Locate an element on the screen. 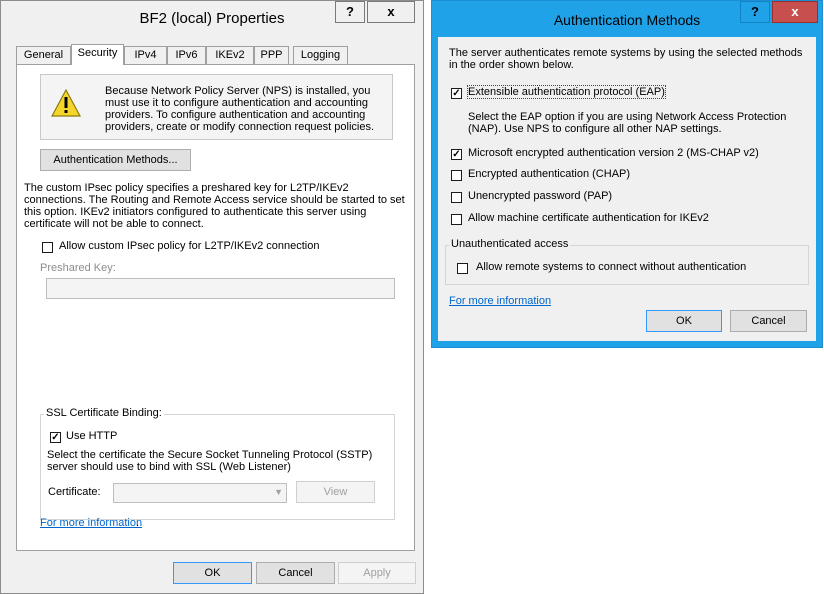 This screenshot has height=594, width=824. ok-button: OK is located at coordinates (212, 573).